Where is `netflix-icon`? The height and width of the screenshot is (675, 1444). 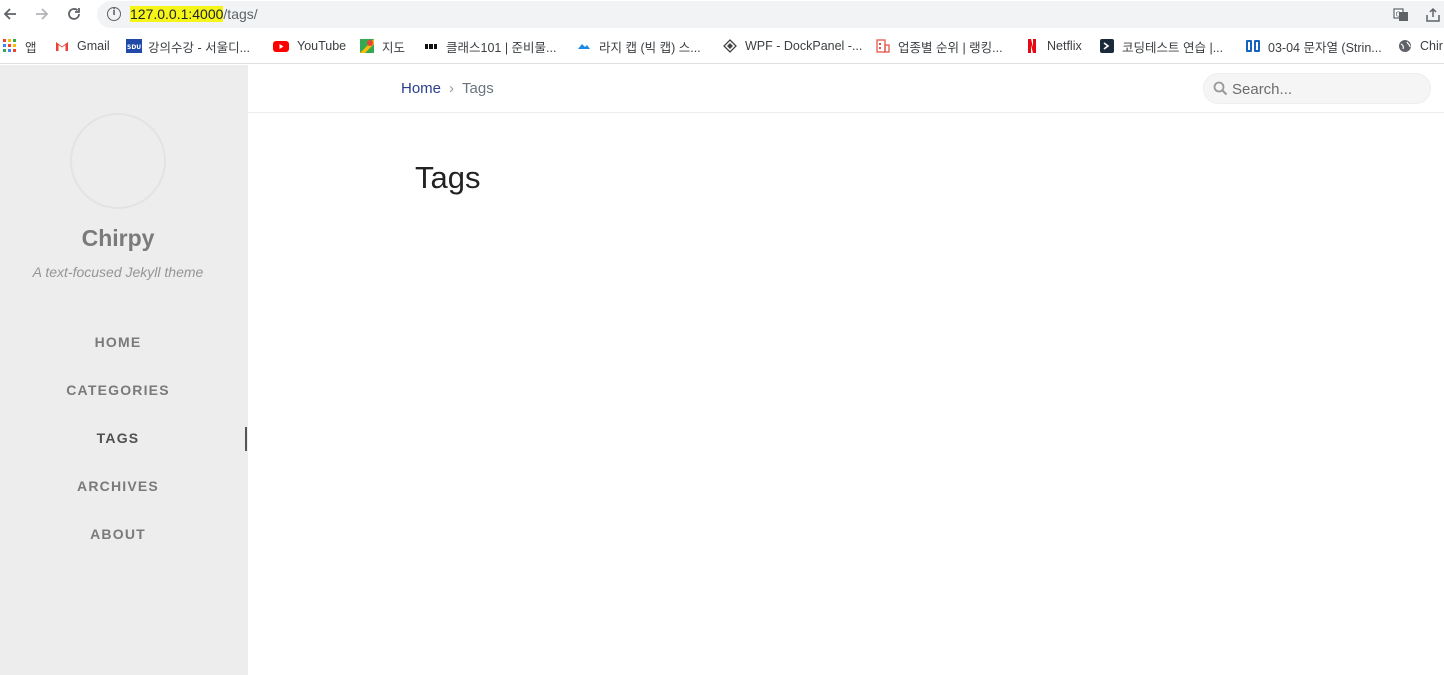
netflix-icon is located at coordinates (1032, 46).